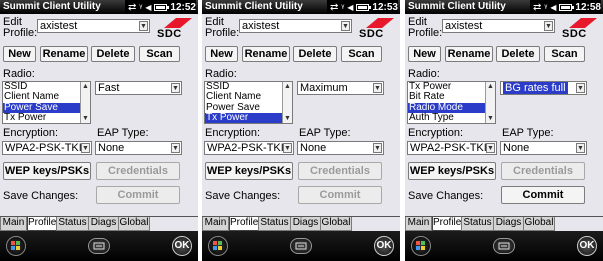 The height and width of the screenshot is (261, 603). What do you see at coordinates (324, 88) in the screenshot?
I see `setting-value: Maximum` at bounding box center [324, 88].